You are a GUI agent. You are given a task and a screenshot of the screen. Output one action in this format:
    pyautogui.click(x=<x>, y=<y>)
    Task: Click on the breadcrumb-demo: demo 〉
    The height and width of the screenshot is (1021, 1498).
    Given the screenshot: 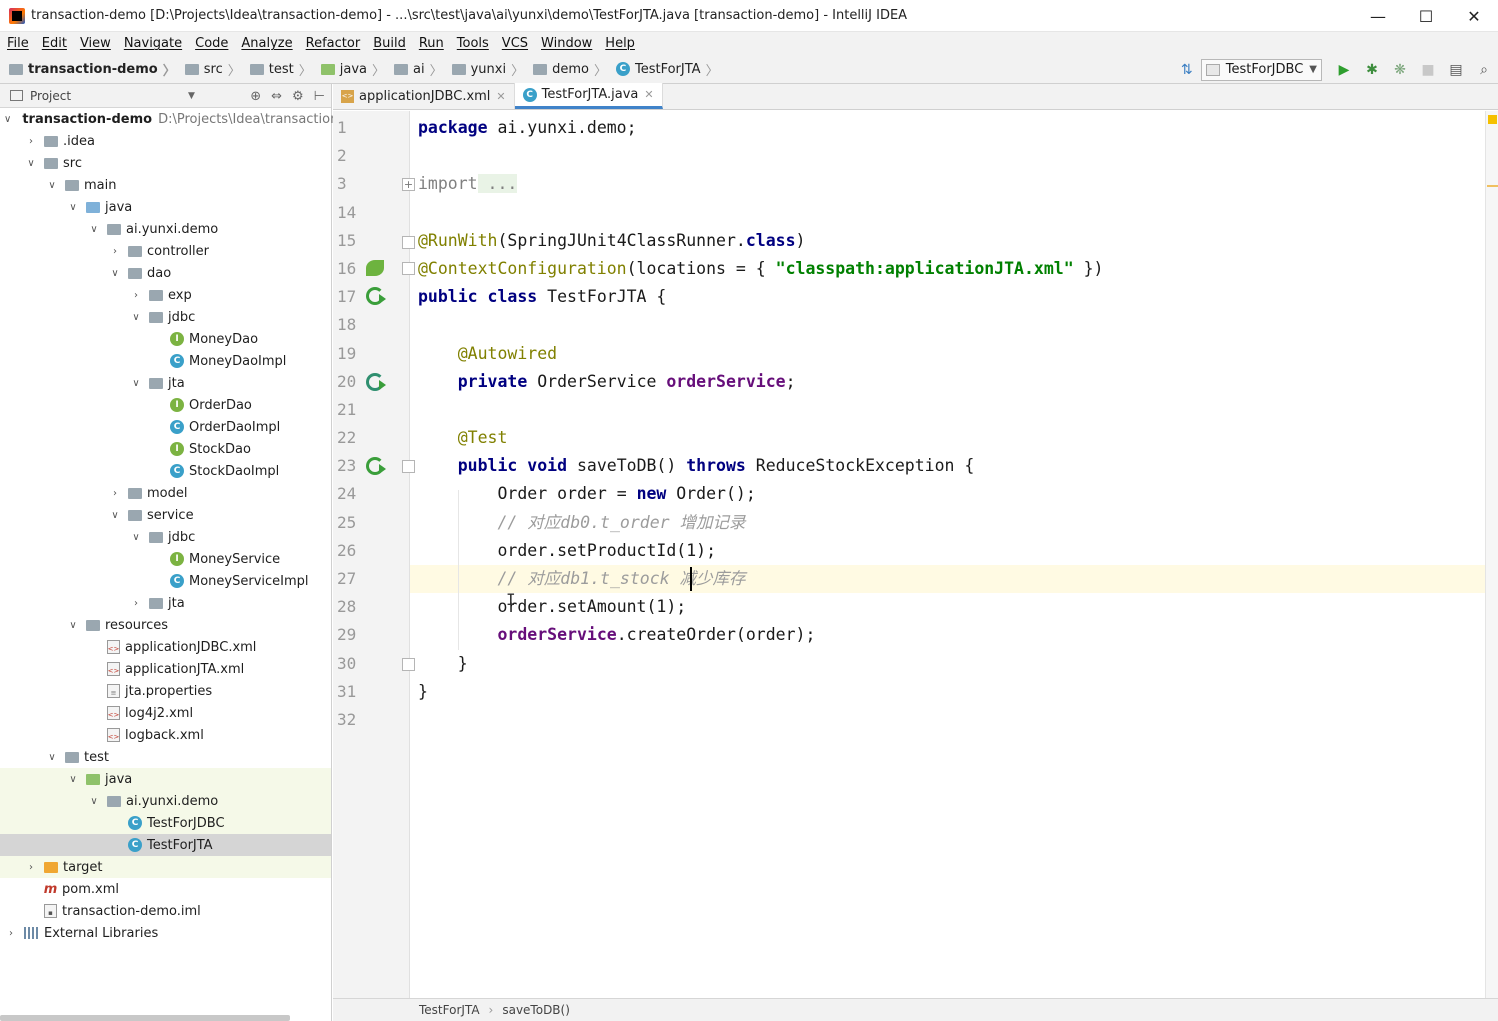 What is the action you would take?
    pyautogui.click(x=565, y=69)
    